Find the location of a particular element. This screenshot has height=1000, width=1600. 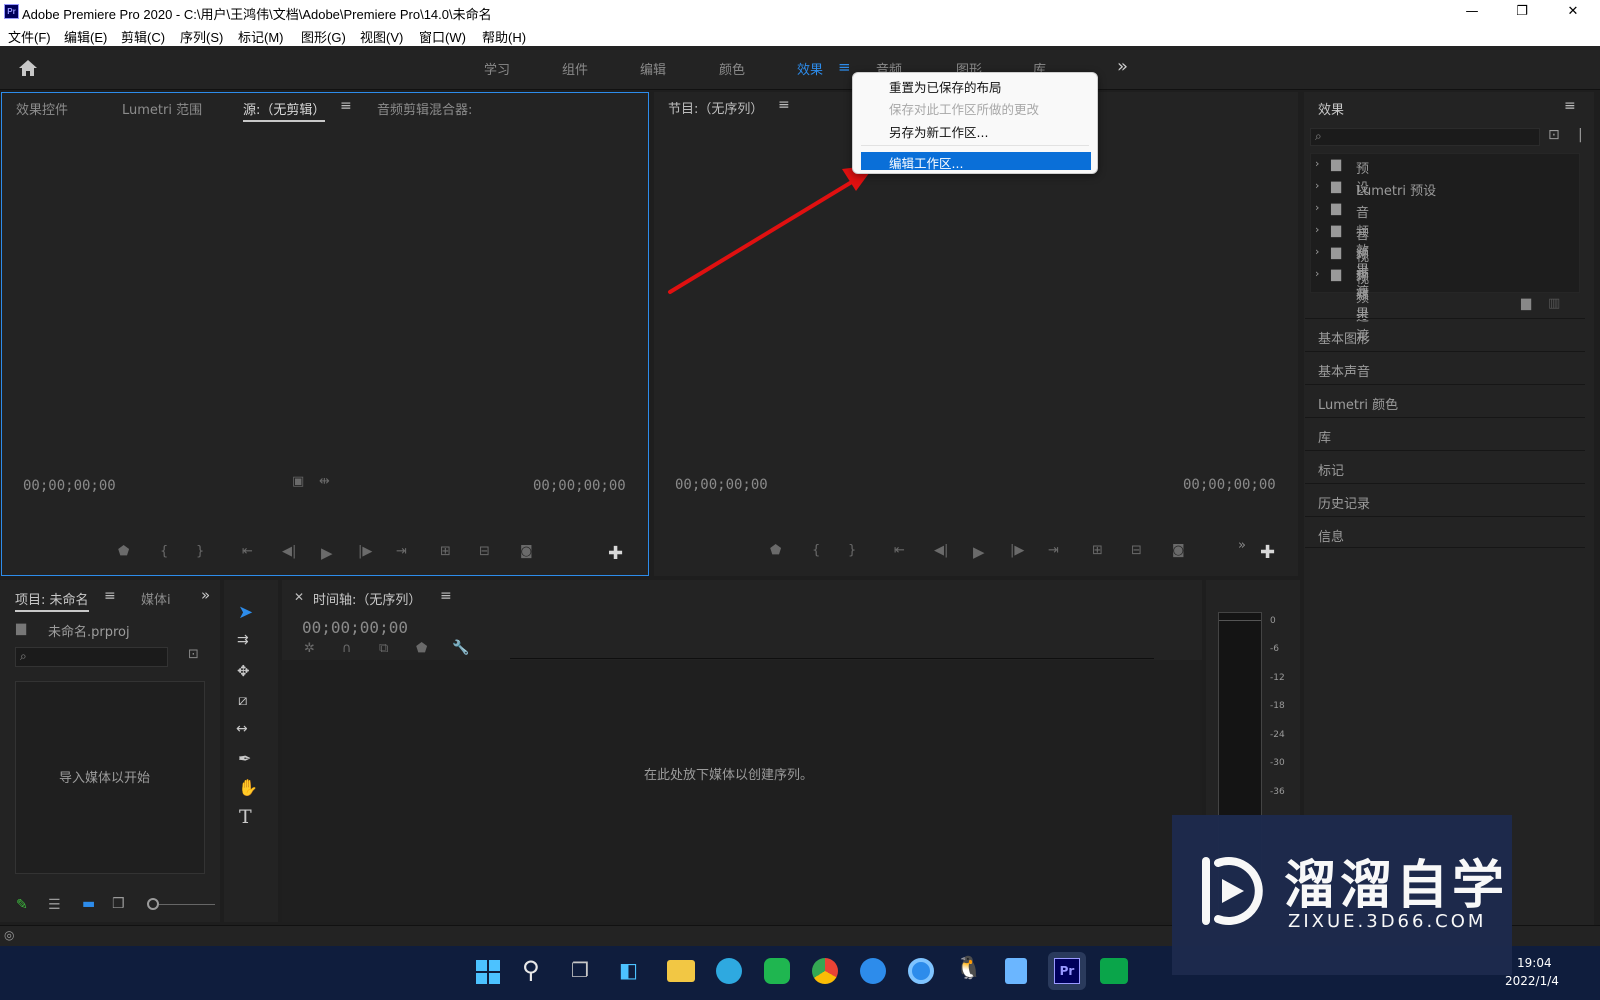

task-view-icon: ❐ is located at coordinates (580, 970).